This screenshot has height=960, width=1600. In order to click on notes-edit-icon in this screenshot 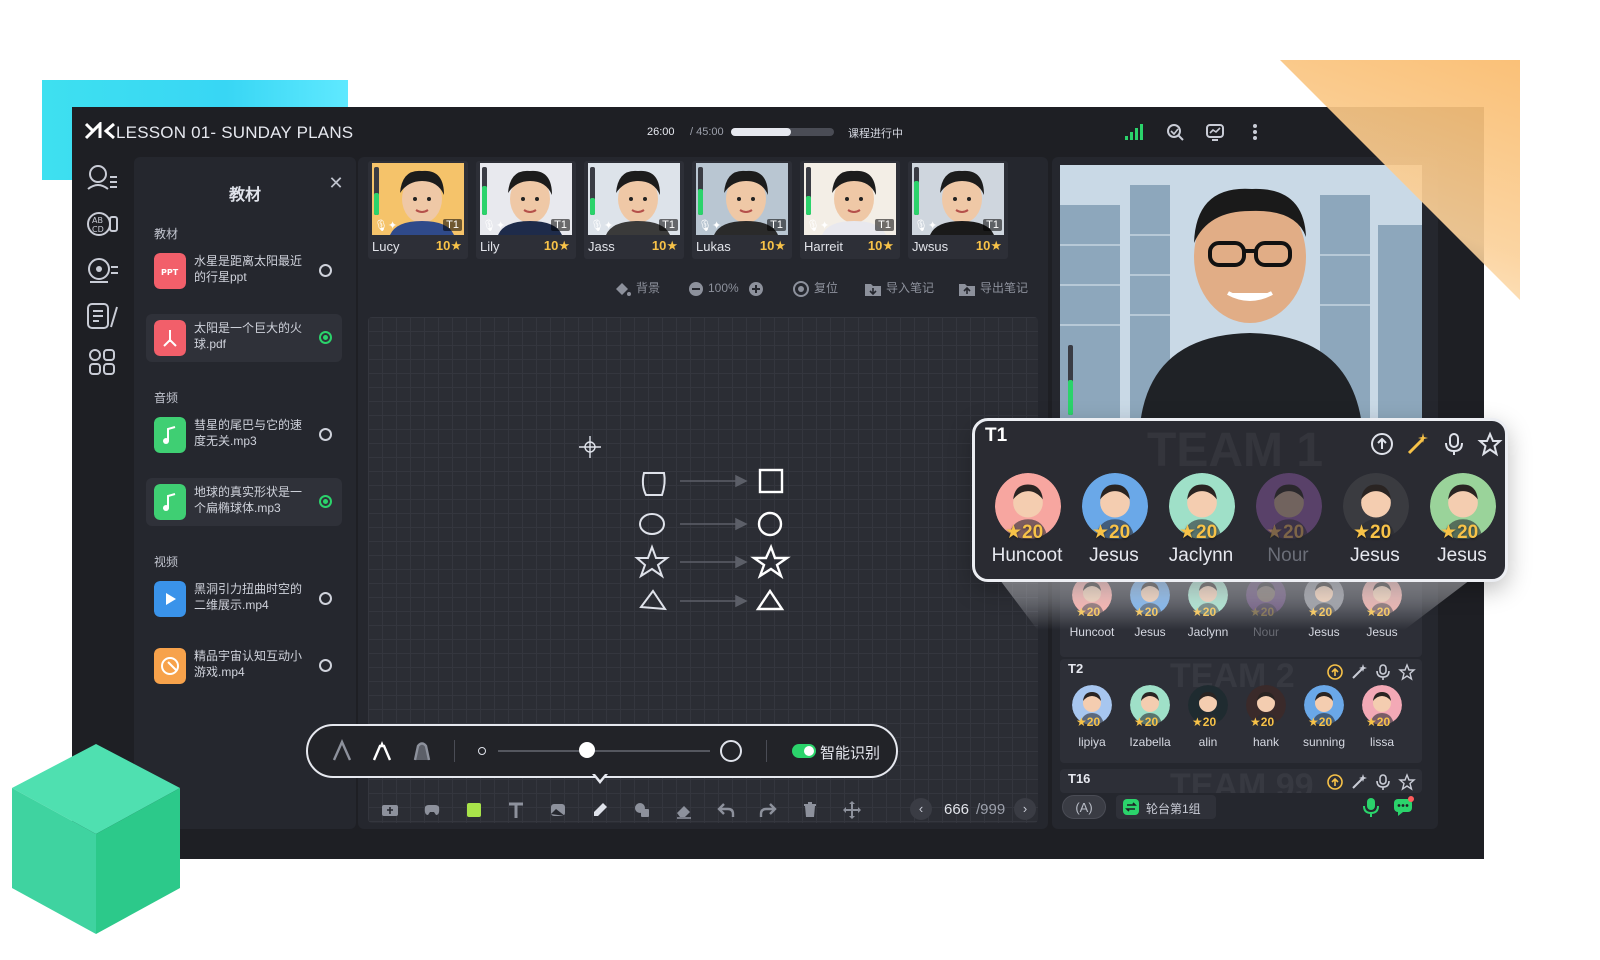, I will do `click(102, 316)`.